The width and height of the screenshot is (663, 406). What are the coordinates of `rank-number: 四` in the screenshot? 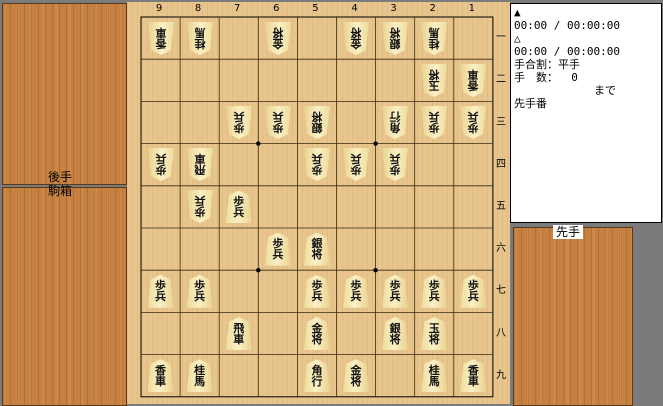 It's located at (501, 164).